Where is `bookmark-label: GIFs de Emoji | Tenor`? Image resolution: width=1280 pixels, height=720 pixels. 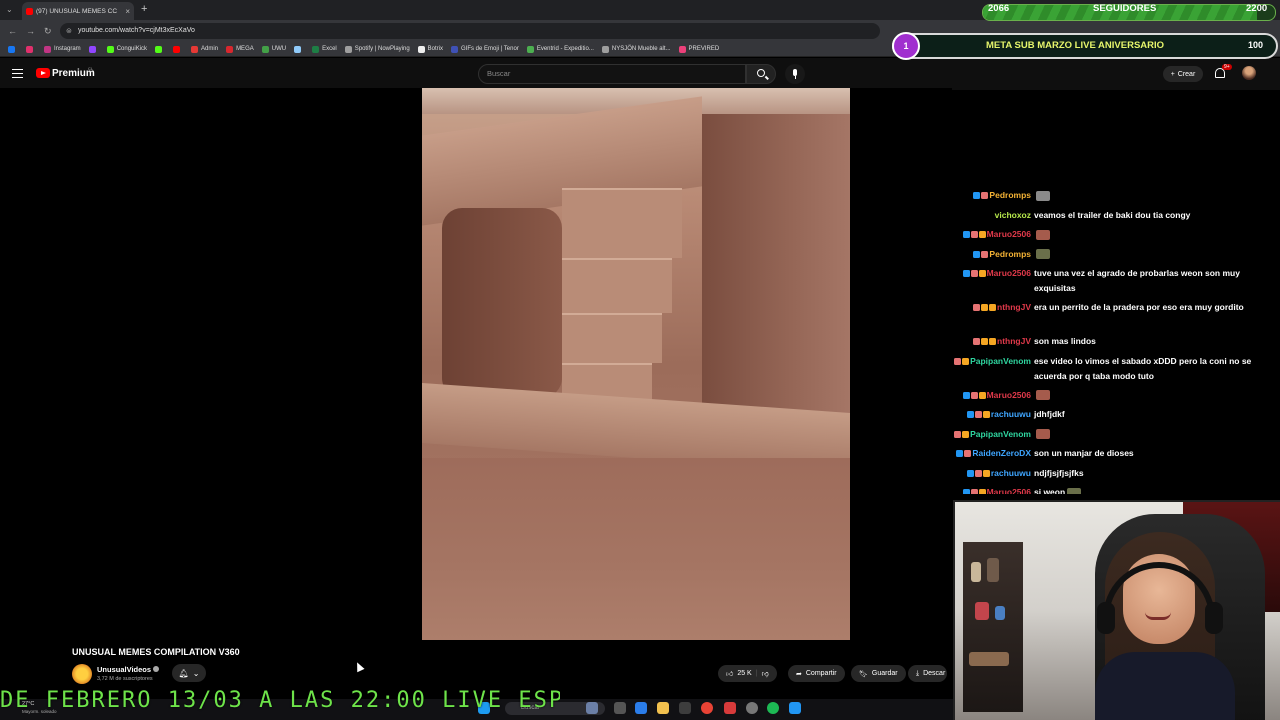 bookmark-label: GIFs de Emoji | Tenor is located at coordinates (490, 49).